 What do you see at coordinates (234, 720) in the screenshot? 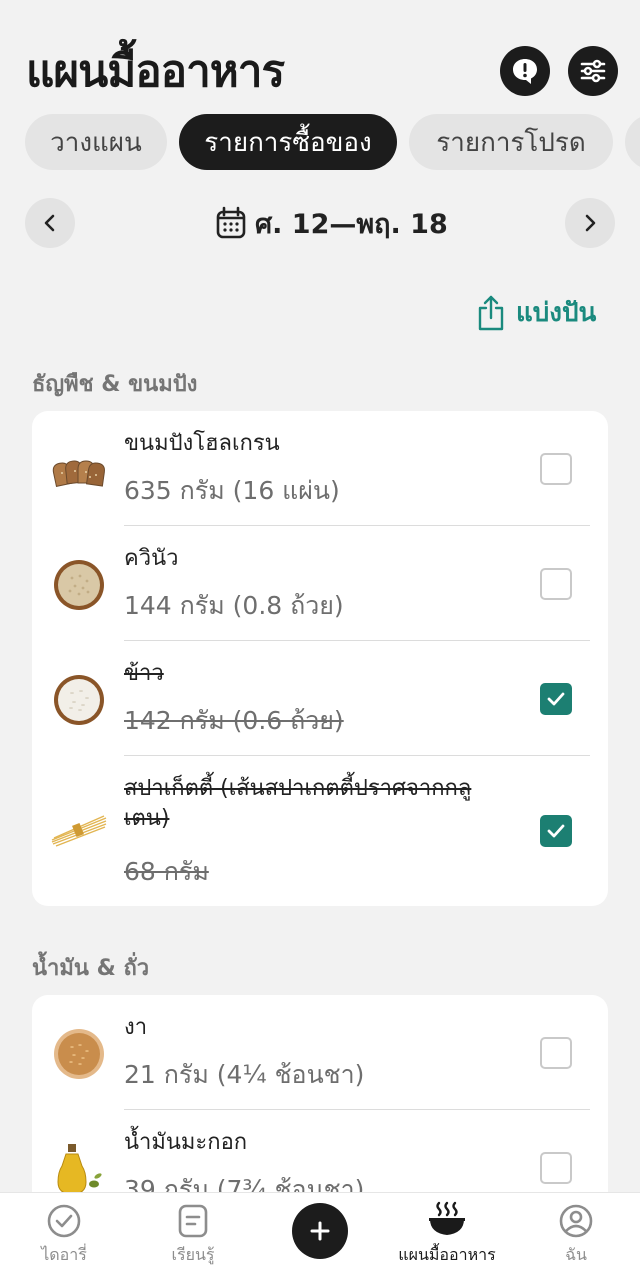
I see `item-quantity: 142 กรัม (0.6 ถ้วย)` at bounding box center [234, 720].